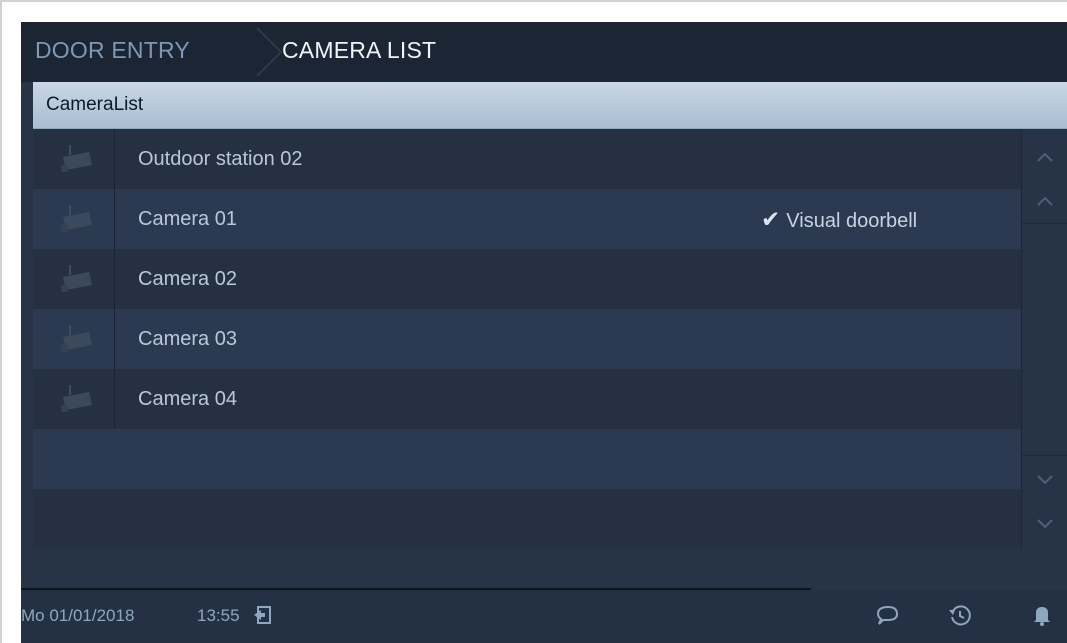 The height and width of the screenshot is (643, 1067). What do you see at coordinates (187, 279) in the screenshot?
I see `camera-name: Camera 02` at bounding box center [187, 279].